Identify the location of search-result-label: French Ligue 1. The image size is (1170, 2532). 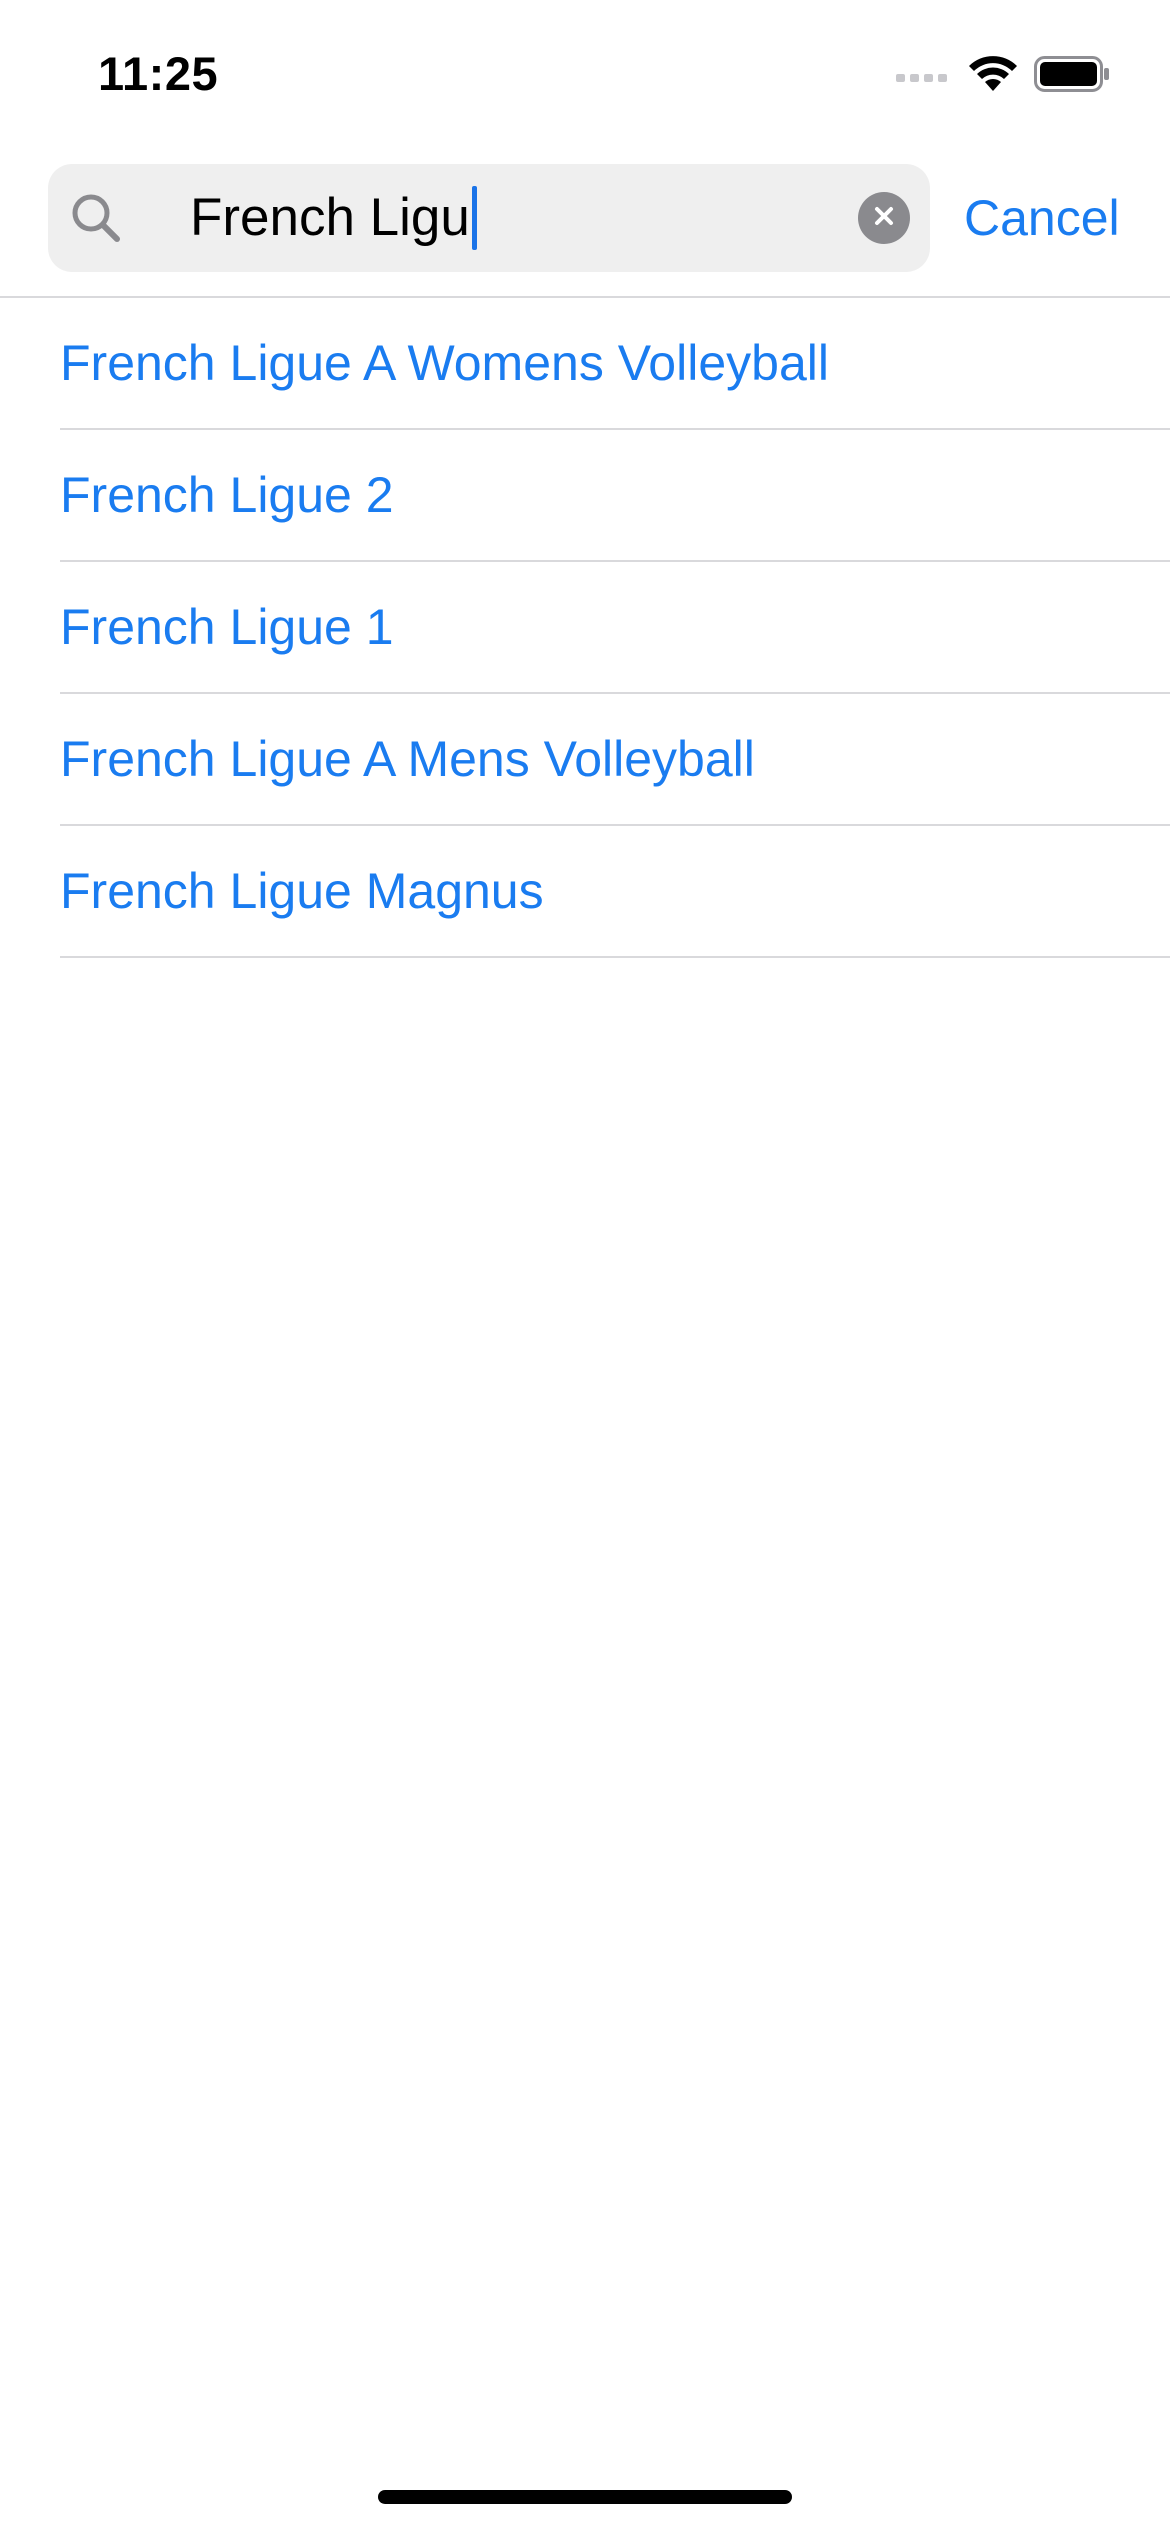
(227, 627).